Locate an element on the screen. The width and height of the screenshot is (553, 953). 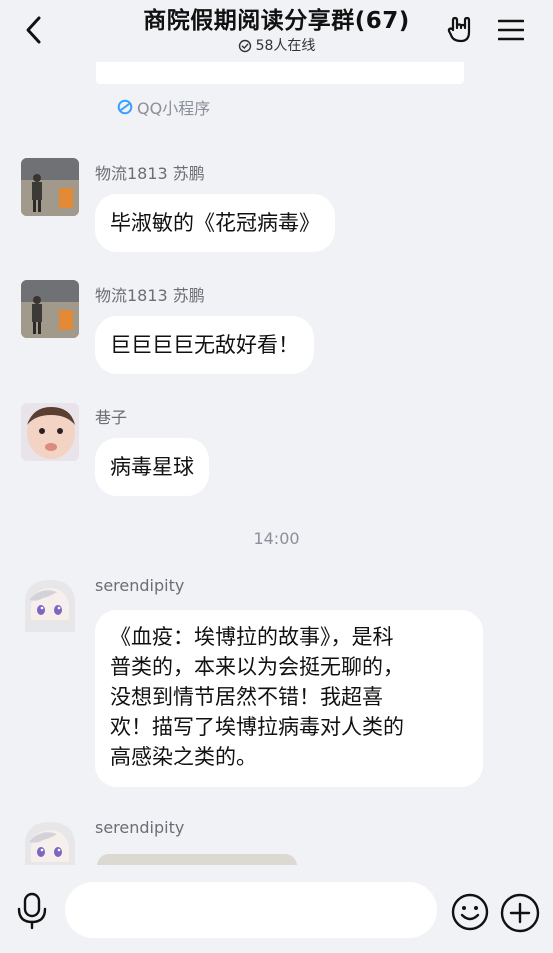
image-message is located at coordinates (197, 859).